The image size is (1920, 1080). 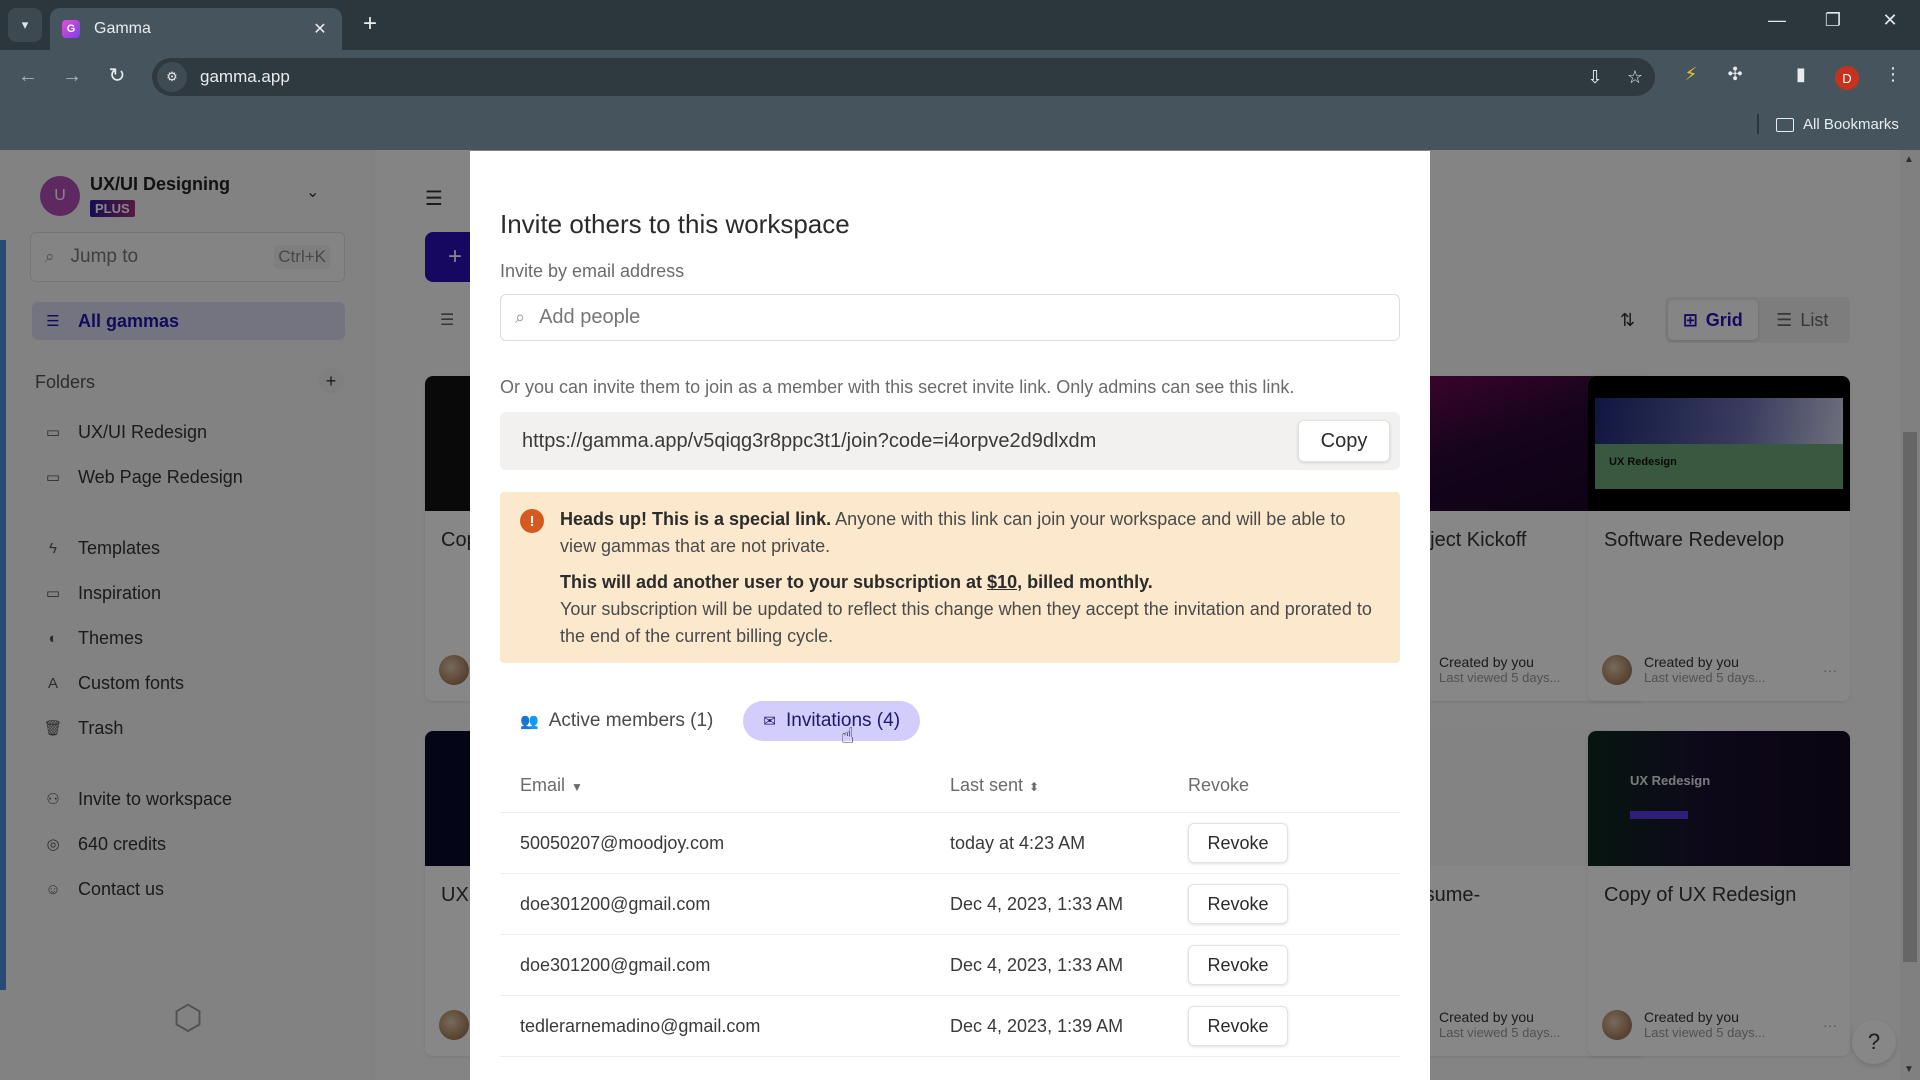 I want to click on install-app-icon: ⇩, so click(x=1595, y=77).